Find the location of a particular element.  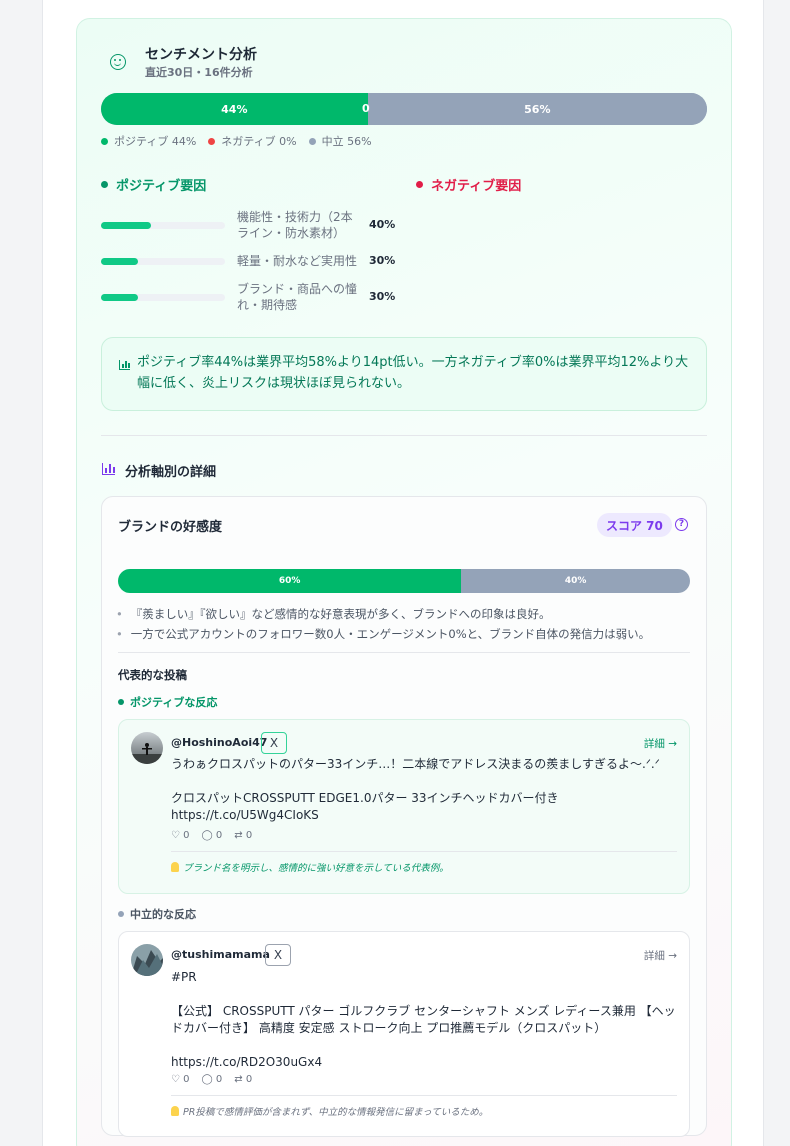

legend-neutral: 中立 56% is located at coordinates (340, 141).